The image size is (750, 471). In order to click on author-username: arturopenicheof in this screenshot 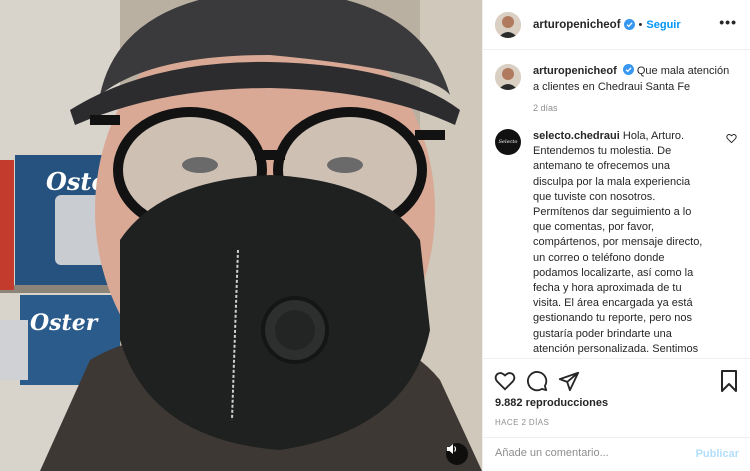, I will do `click(577, 25)`.